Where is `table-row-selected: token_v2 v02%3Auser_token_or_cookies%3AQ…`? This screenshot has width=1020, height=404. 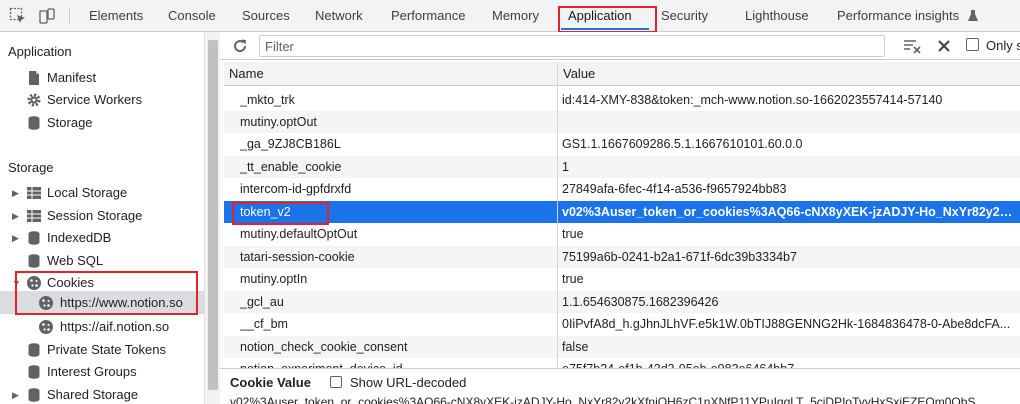
table-row-selected: token_v2 v02%3Auser_token_or_cookies%3AQ… is located at coordinates (622, 212).